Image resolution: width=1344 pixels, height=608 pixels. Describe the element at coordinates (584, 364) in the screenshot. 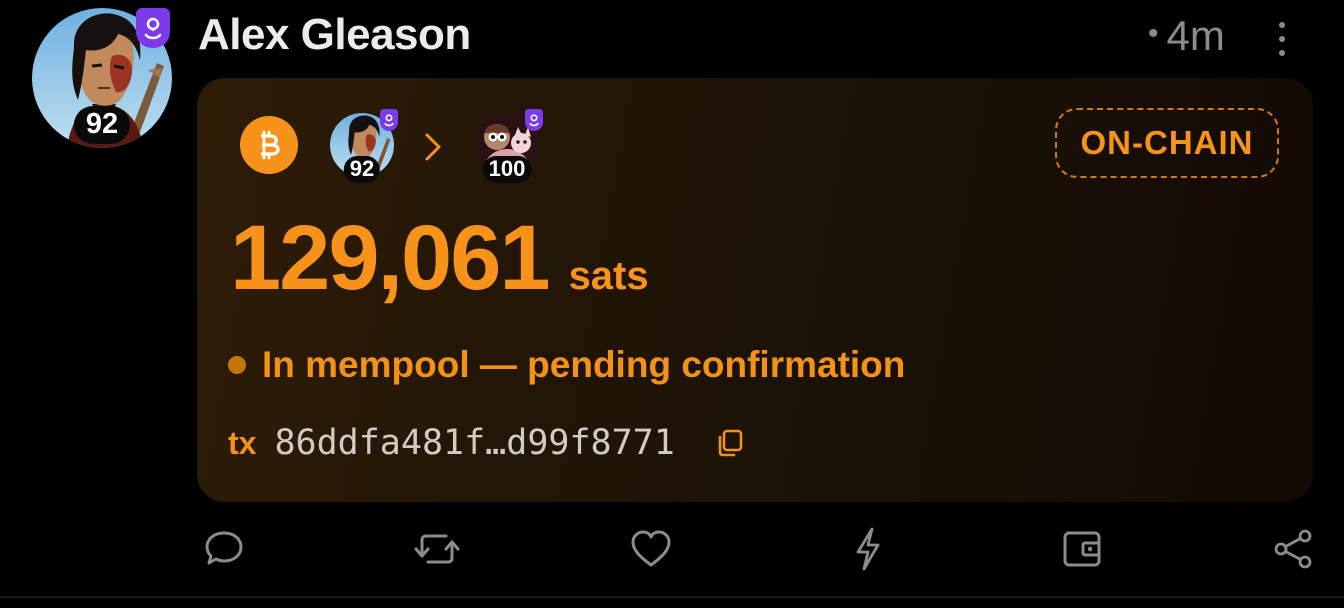

I see `tx-status-text: In mempool — pending confirmation` at that location.